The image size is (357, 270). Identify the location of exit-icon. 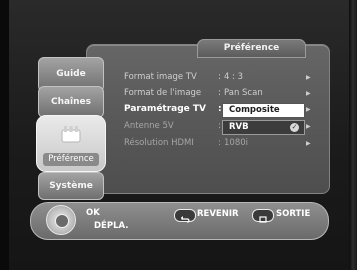
(263, 219).